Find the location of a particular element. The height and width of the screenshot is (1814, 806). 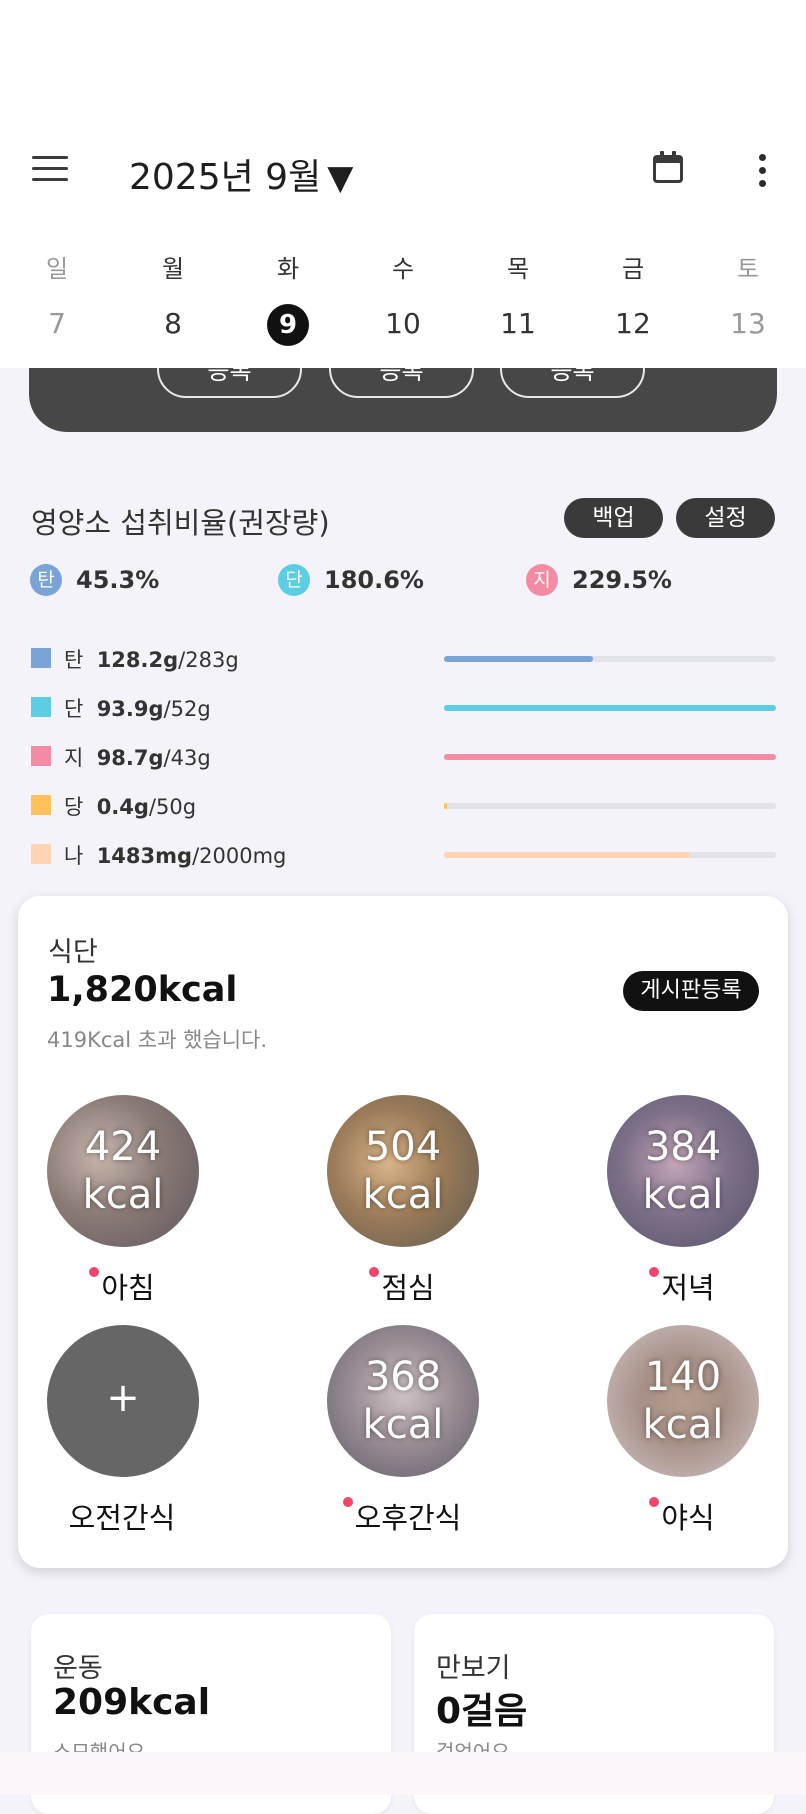

nutrient-row-protein: 단 93.9g/52g is located at coordinates (403, 708).